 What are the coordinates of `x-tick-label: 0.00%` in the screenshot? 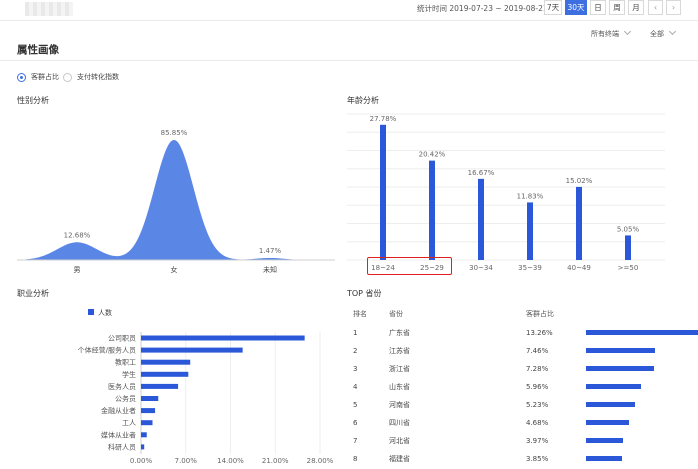 It's located at (141, 461).